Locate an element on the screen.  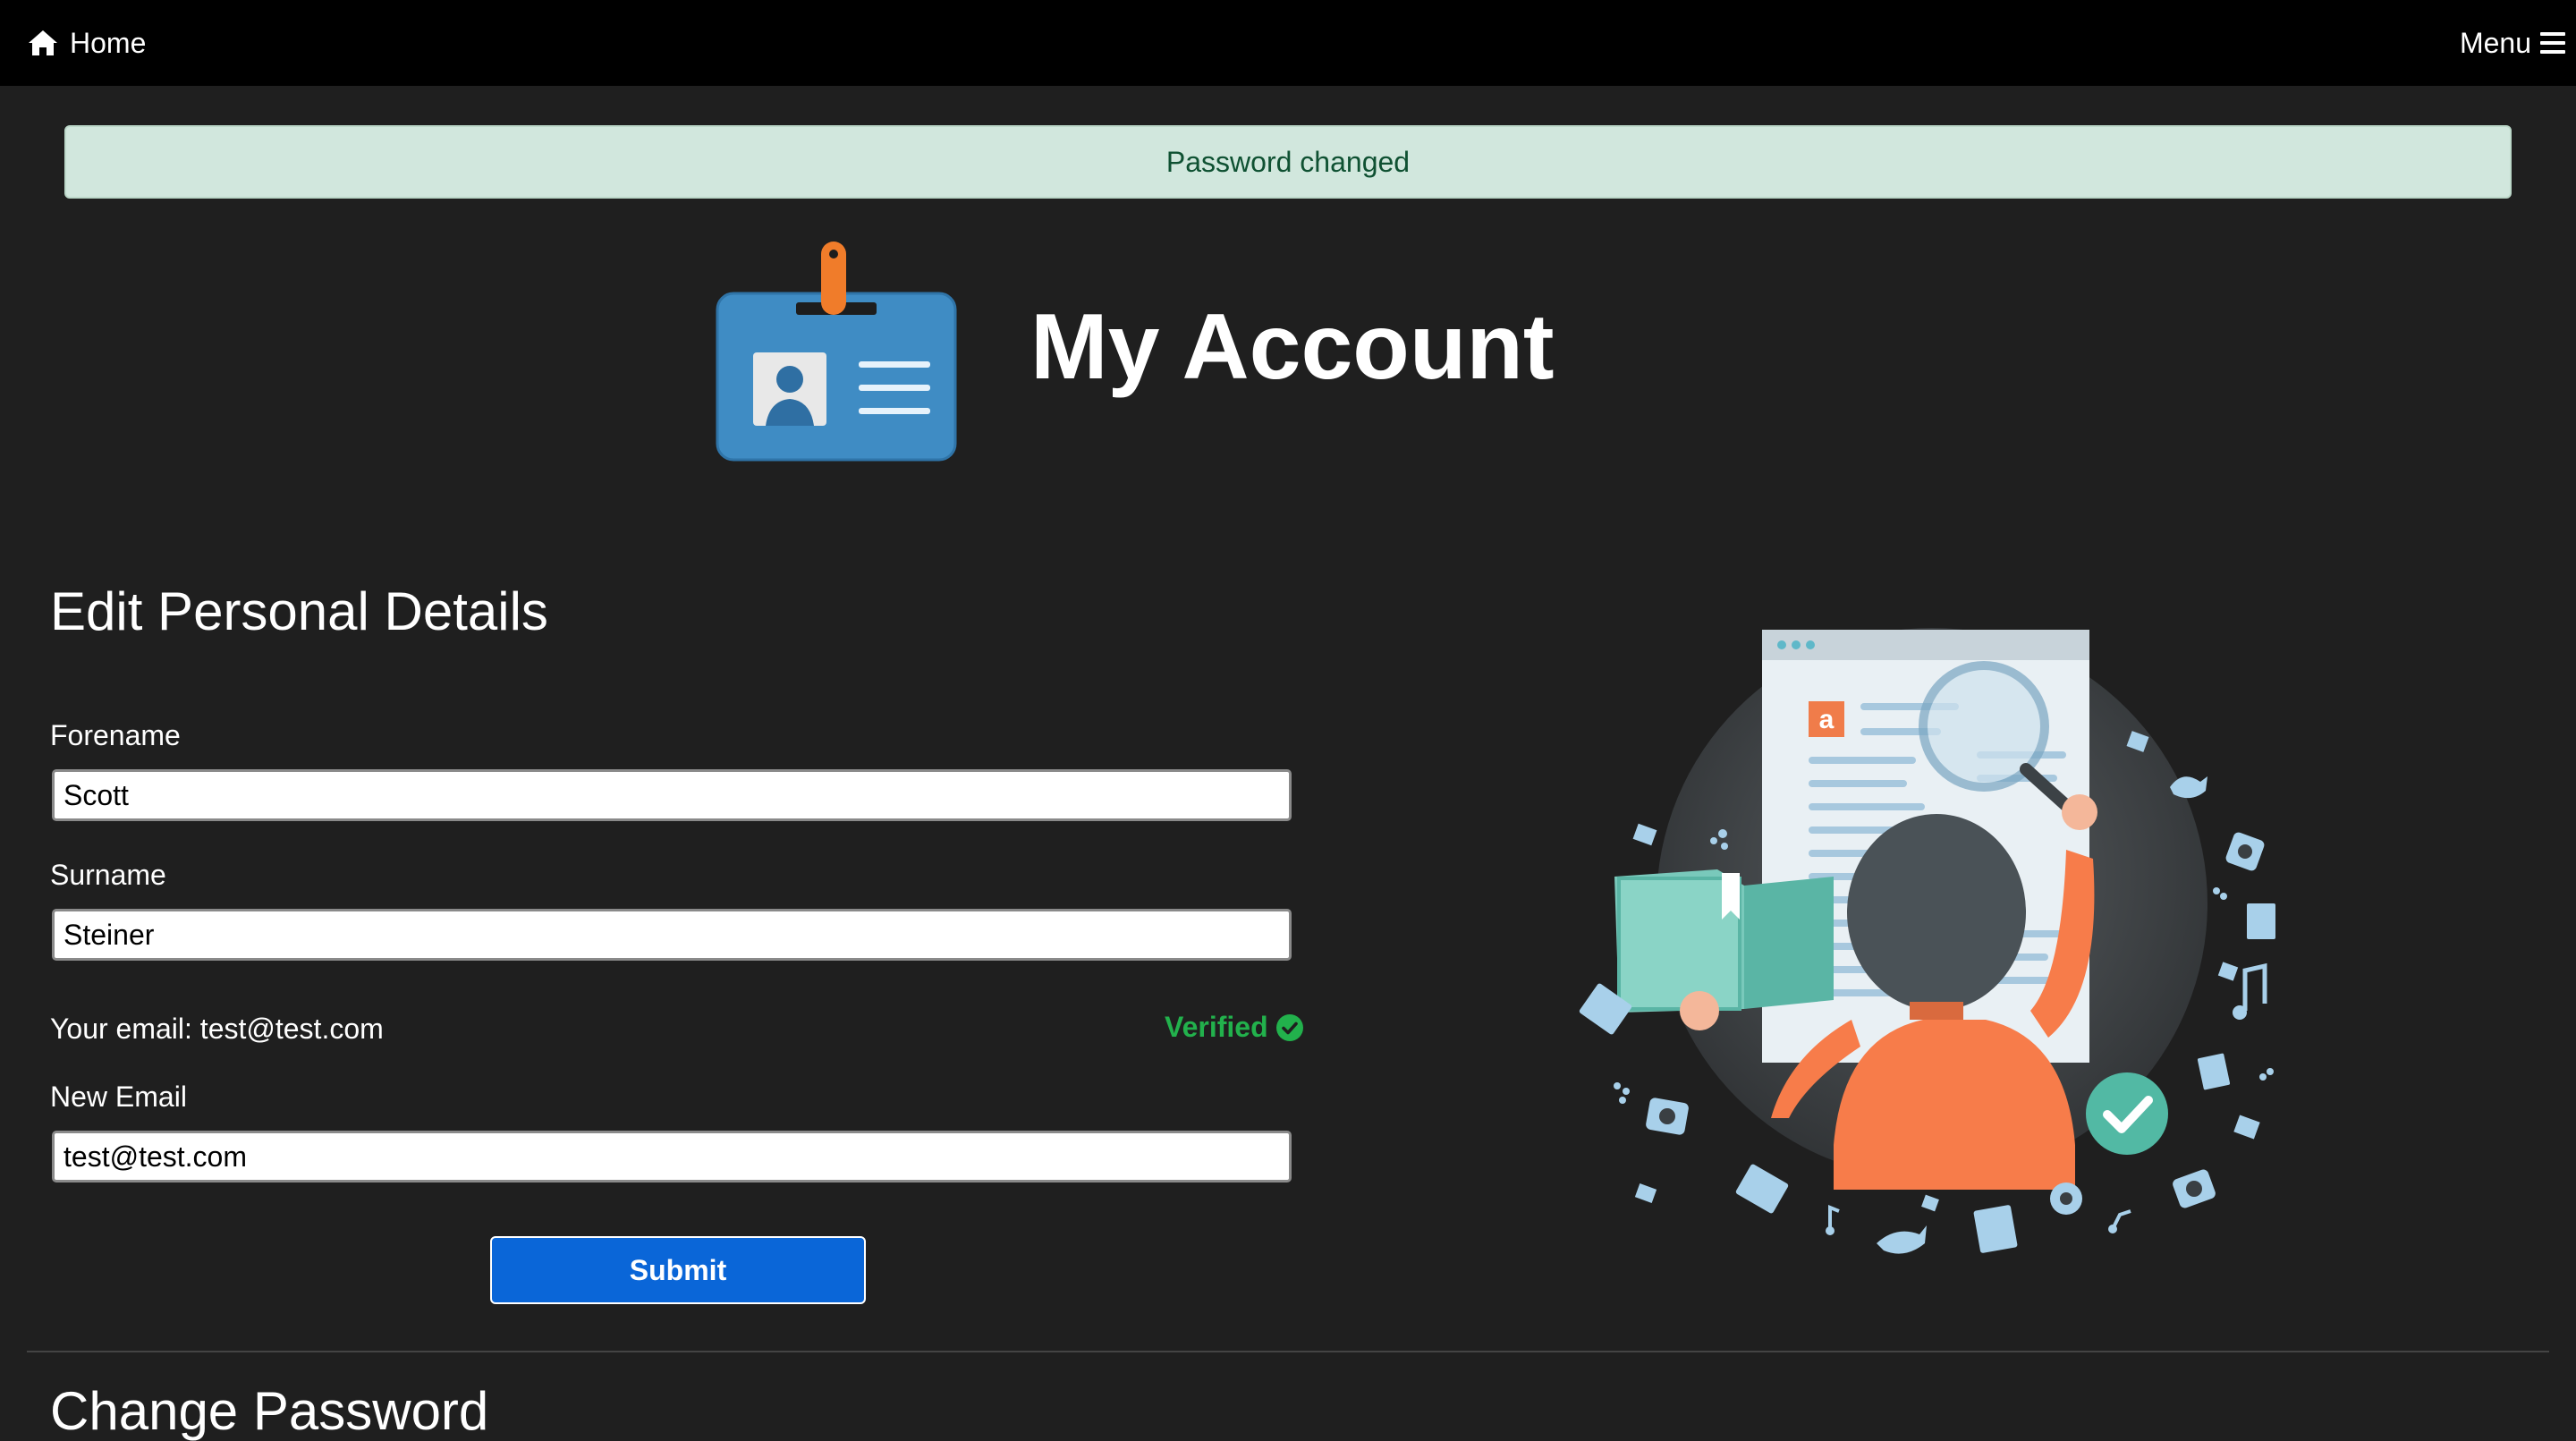
menu-label: Menu is located at coordinates (2495, 42).